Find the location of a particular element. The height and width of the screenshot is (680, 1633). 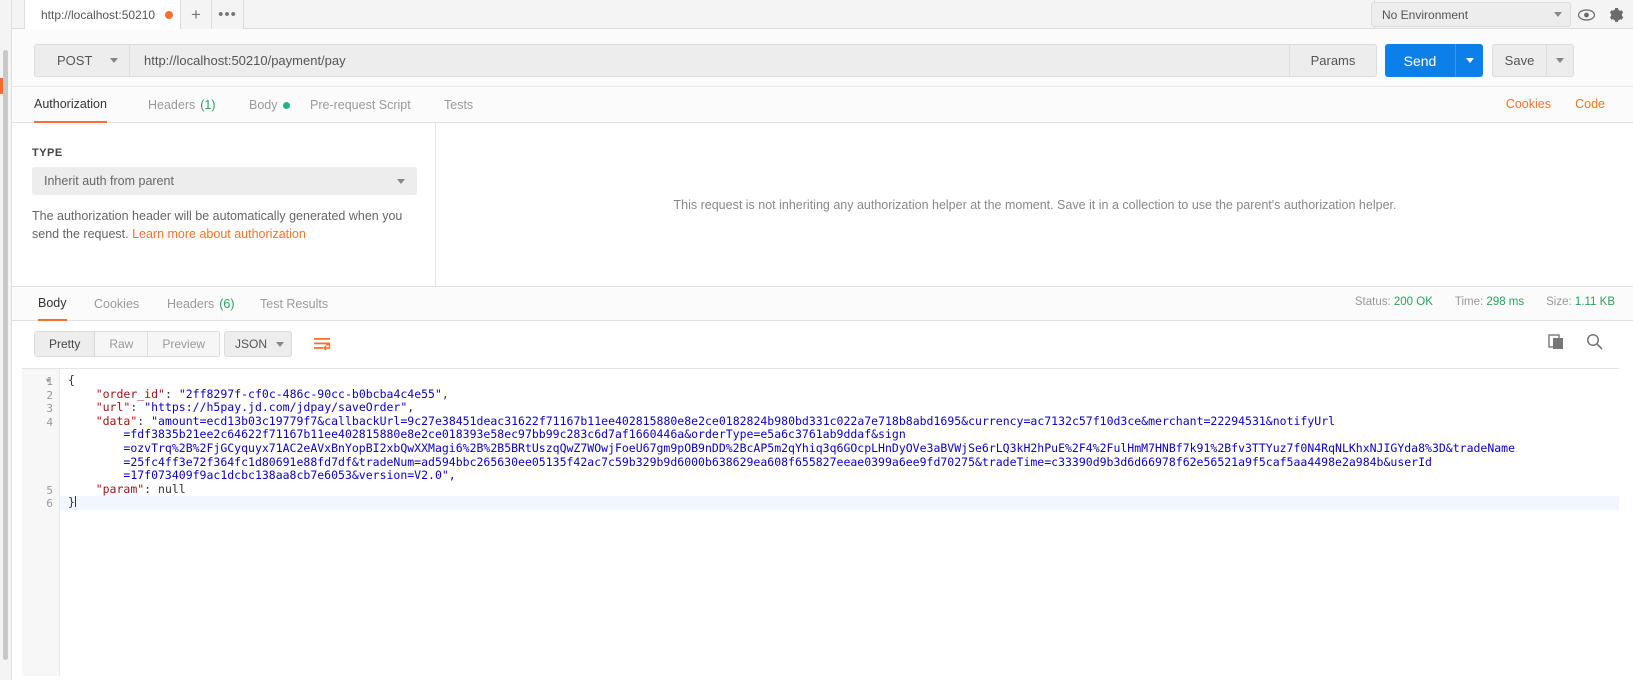

save-options-button is located at coordinates (1560, 60).